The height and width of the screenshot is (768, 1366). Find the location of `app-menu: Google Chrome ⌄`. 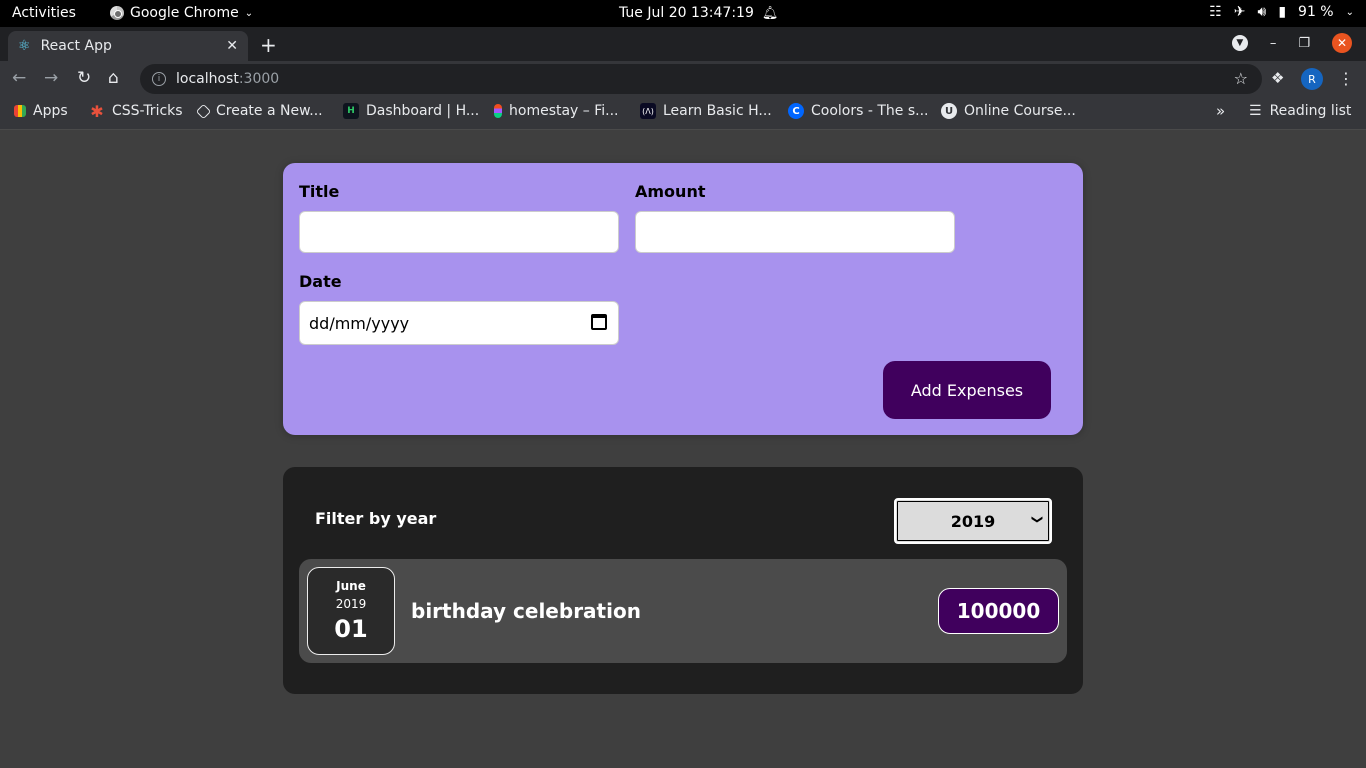

app-menu: Google Chrome ⌄ is located at coordinates (181, 13).